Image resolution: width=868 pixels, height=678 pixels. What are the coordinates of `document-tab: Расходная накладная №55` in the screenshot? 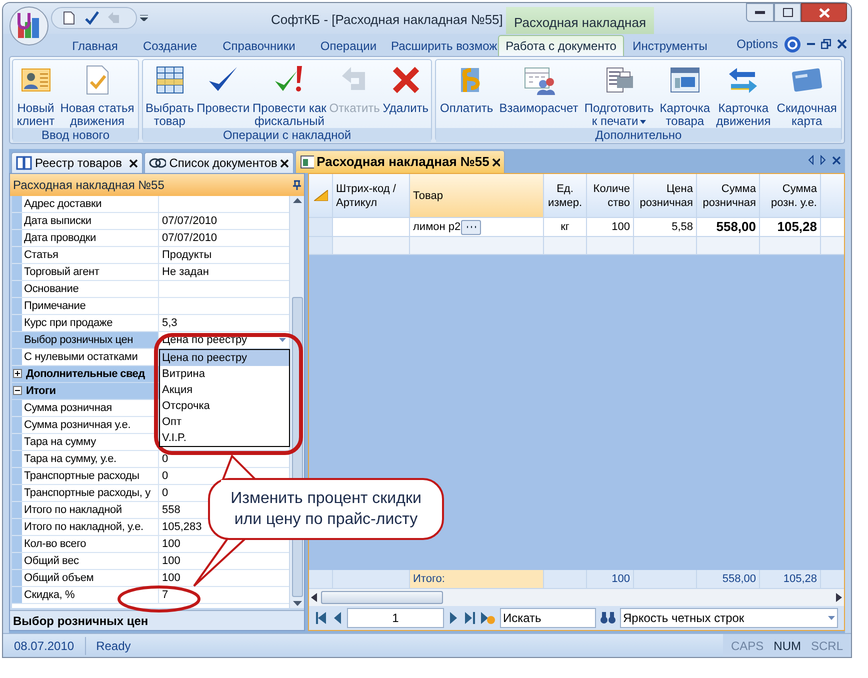 It's located at (400, 161).